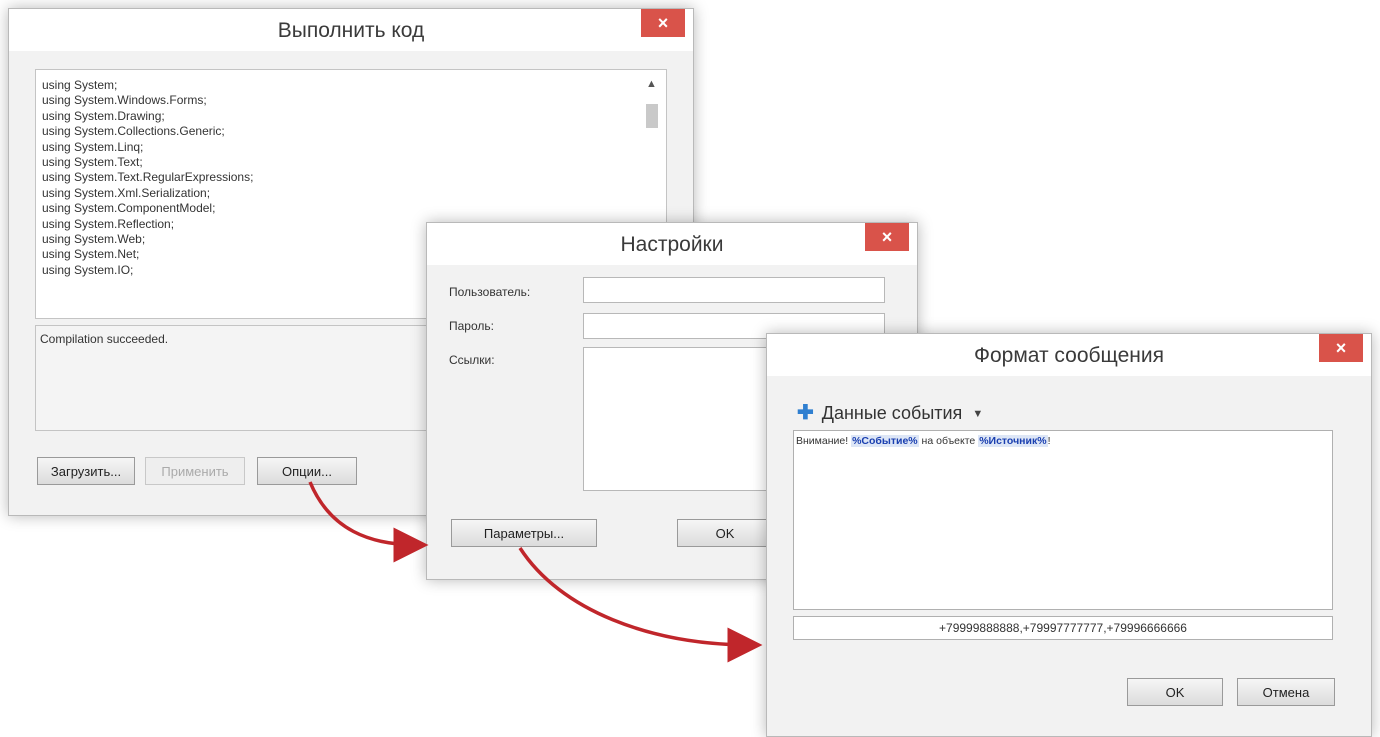 Image resolution: width=1380 pixels, height=737 pixels. What do you see at coordinates (471, 326) in the screenshot?
I see `password-label: Пароль:` at bounding box center [471, 326].